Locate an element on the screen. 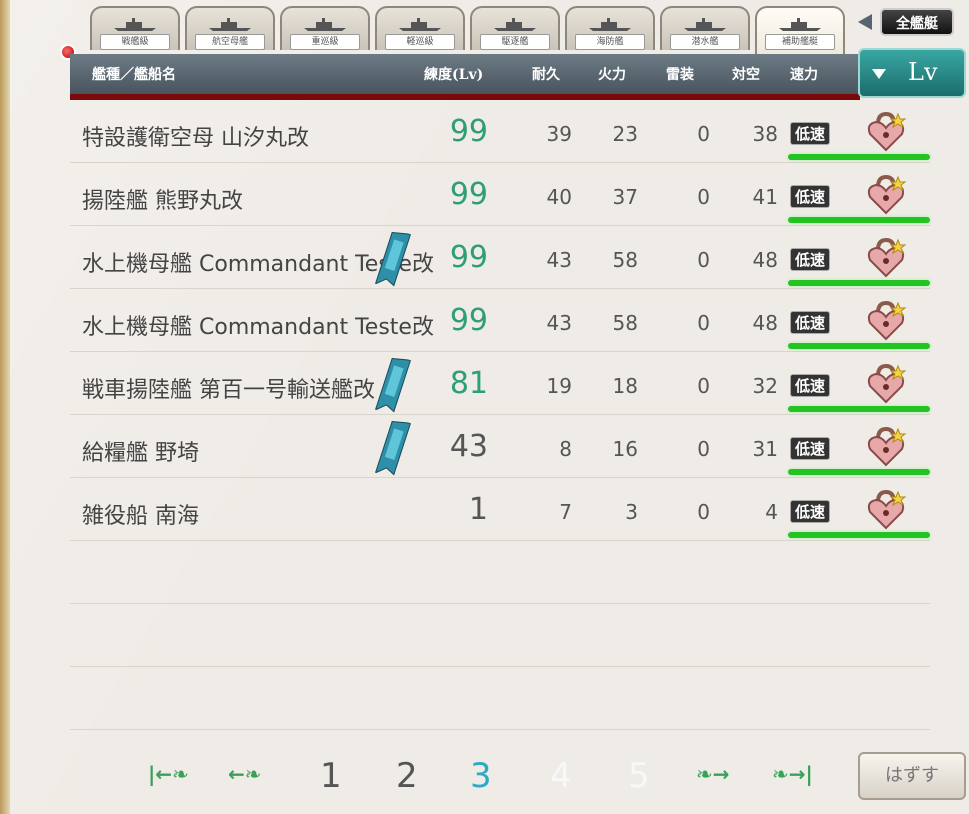 The image size is (969, 814). ship-hp: 43 is located at coordinates (559, 260).